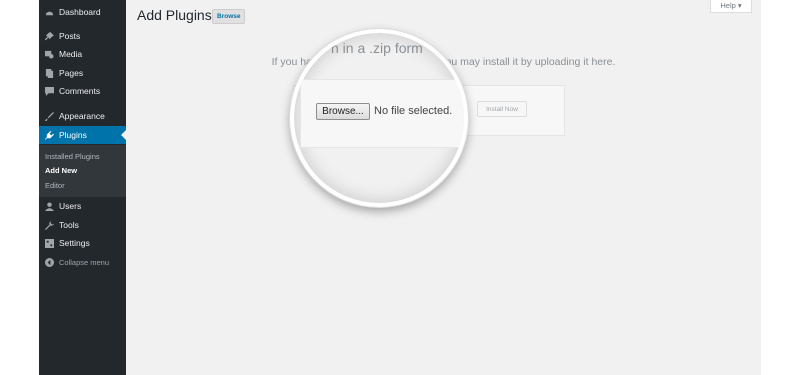 This screenshot has height=375, width=800. Describe the element at coordinates (49, 36) in the screenshot. I see `pin-icon` at that location.